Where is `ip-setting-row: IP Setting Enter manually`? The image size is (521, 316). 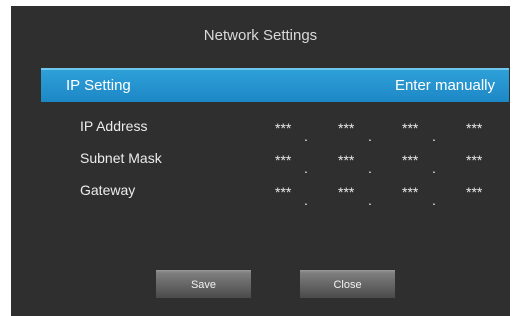
ip-setting-row: IP Setting Enter manually is located at coordinates (275, 85).